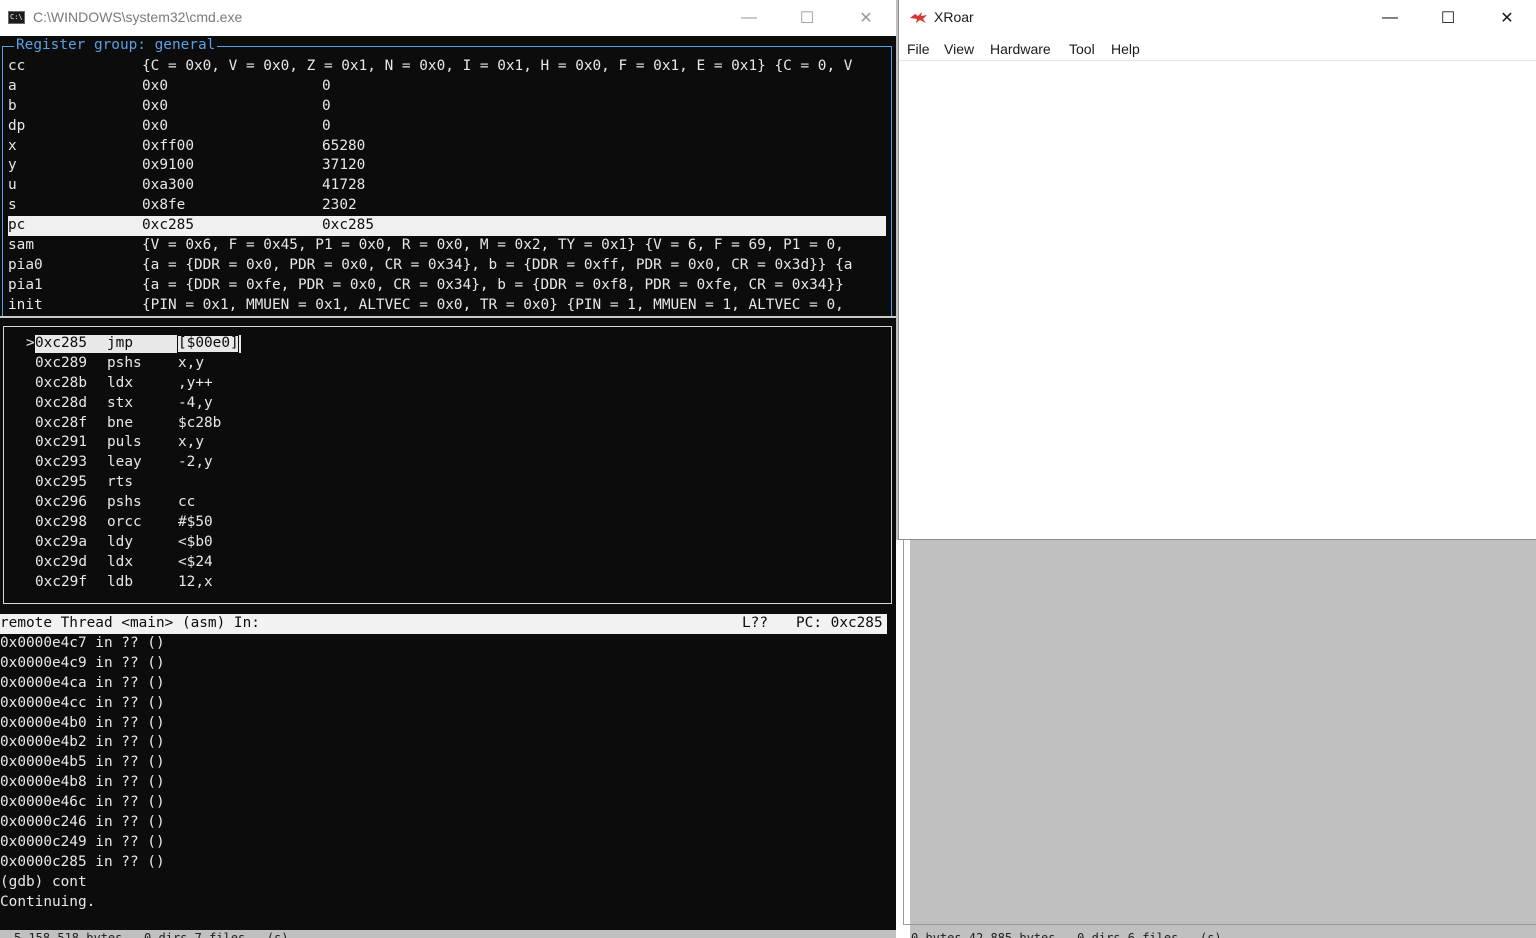  What do you see at coordinates (61, 482) in the screenshot?
I see `asm-address: 0xc295` at bounding box center [61, 482].